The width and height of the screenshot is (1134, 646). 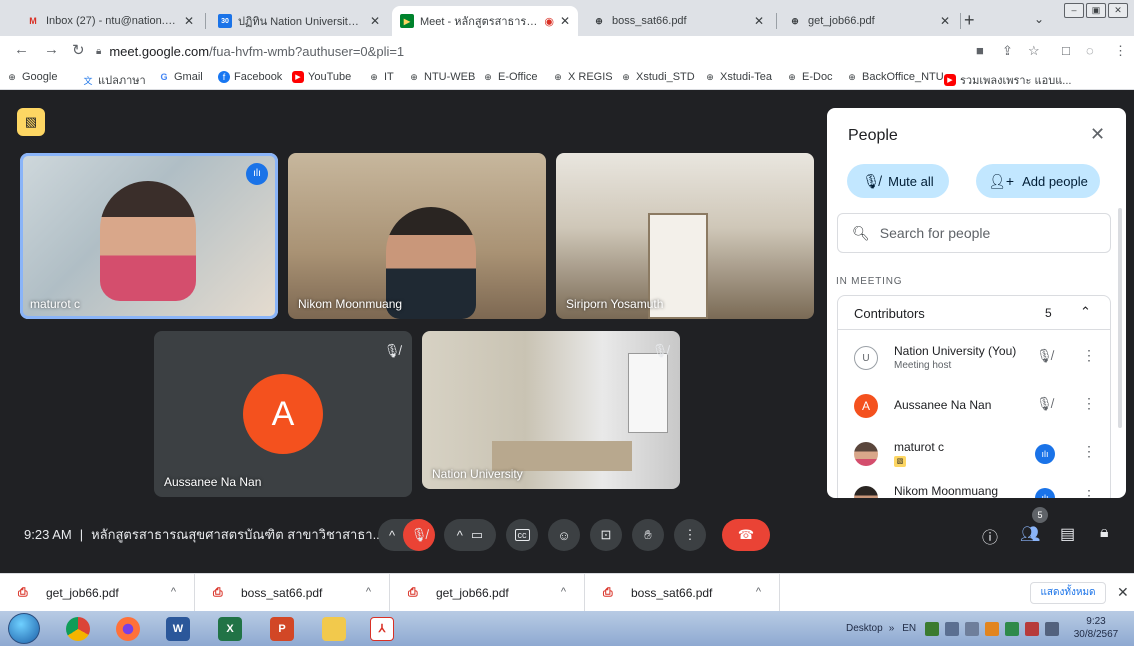 I want to click on menu-kebab-icon: ⋮, so click(x=1120, y=51).